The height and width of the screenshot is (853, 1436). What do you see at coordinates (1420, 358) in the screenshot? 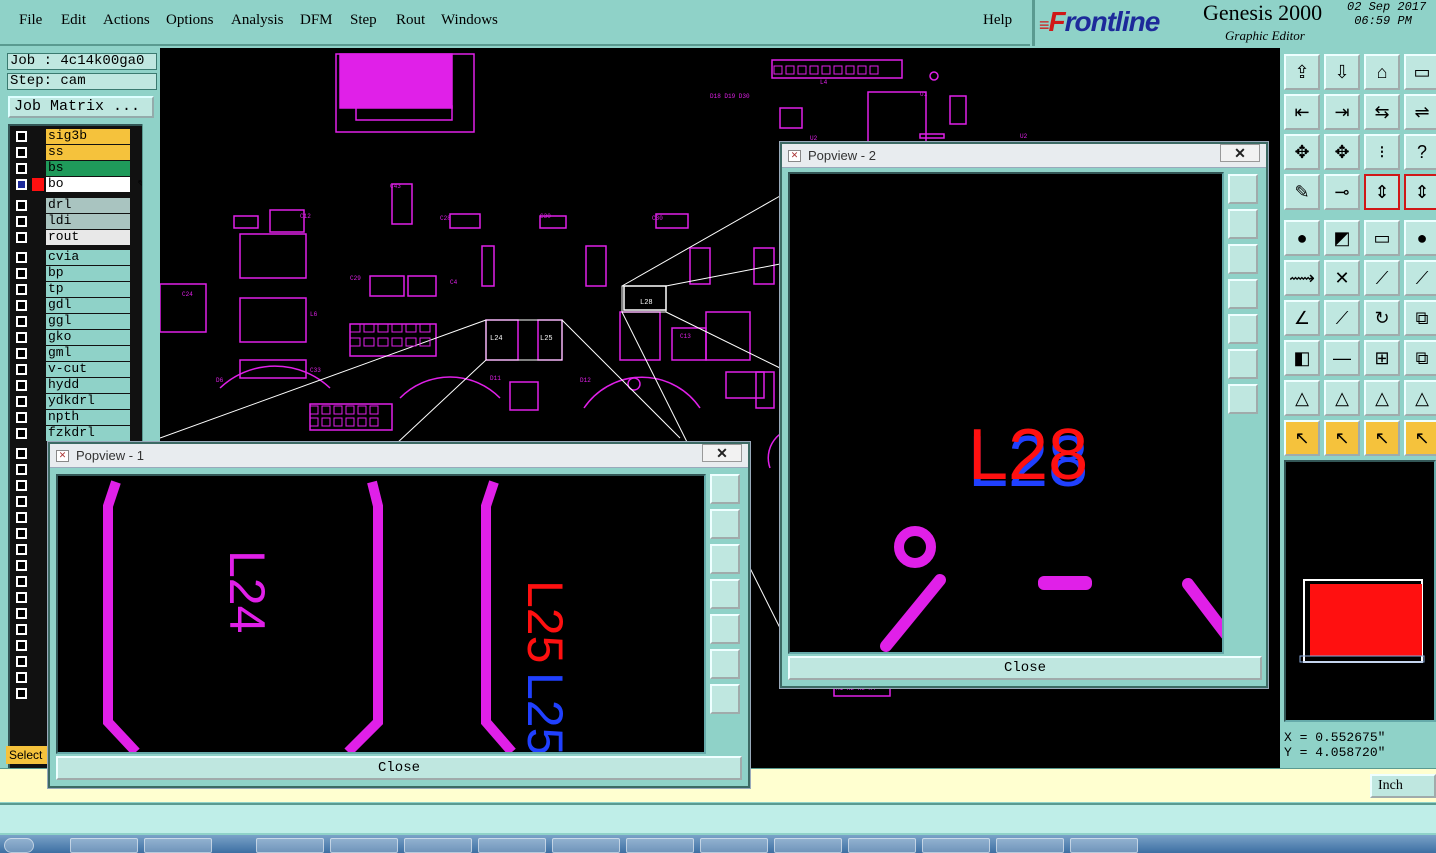
I see `edit-tool-4-icon: ⧉` at bounding box center [1420, 358].